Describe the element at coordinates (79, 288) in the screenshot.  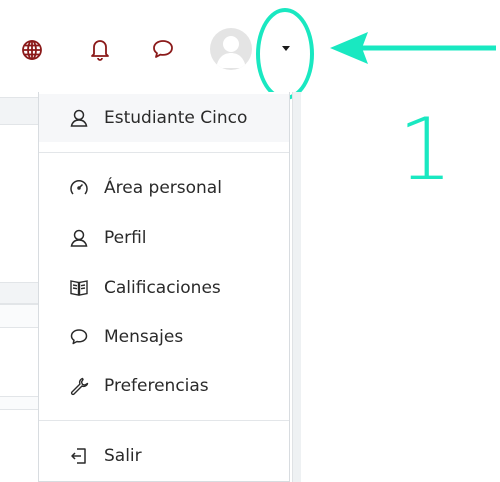
I see `gradebook-icon` at that location.